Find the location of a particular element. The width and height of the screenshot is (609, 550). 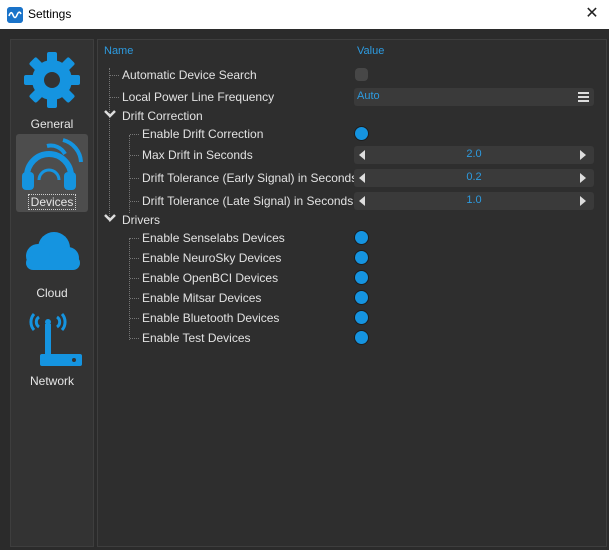

title-bar: Settings ✕ is located at coordinates (304, 14).